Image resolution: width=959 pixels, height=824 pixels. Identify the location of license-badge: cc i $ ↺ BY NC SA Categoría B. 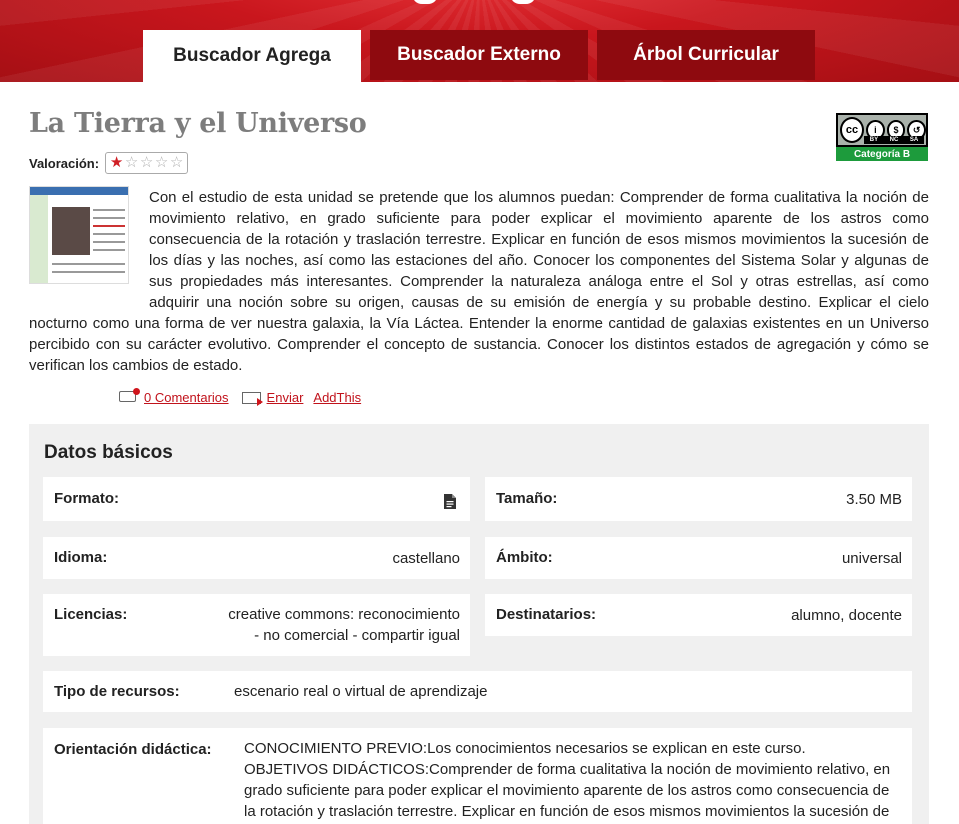
(882, 137).